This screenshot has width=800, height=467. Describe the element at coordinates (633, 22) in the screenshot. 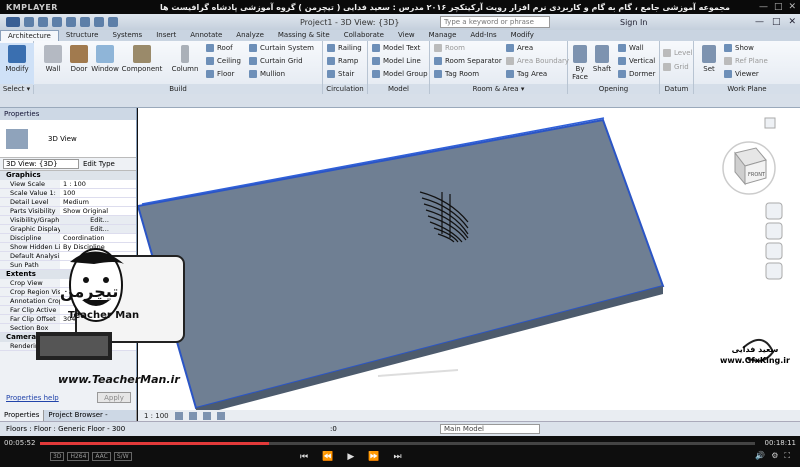

I see `sign-in-link: Sign In` at that location.